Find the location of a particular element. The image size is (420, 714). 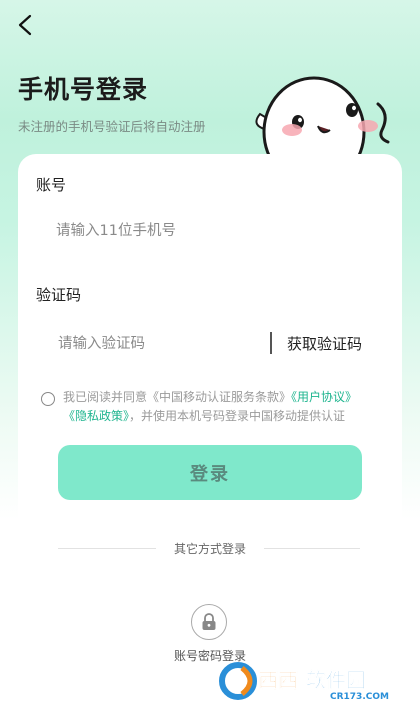

input-divider is located at coordinates (271, 343).